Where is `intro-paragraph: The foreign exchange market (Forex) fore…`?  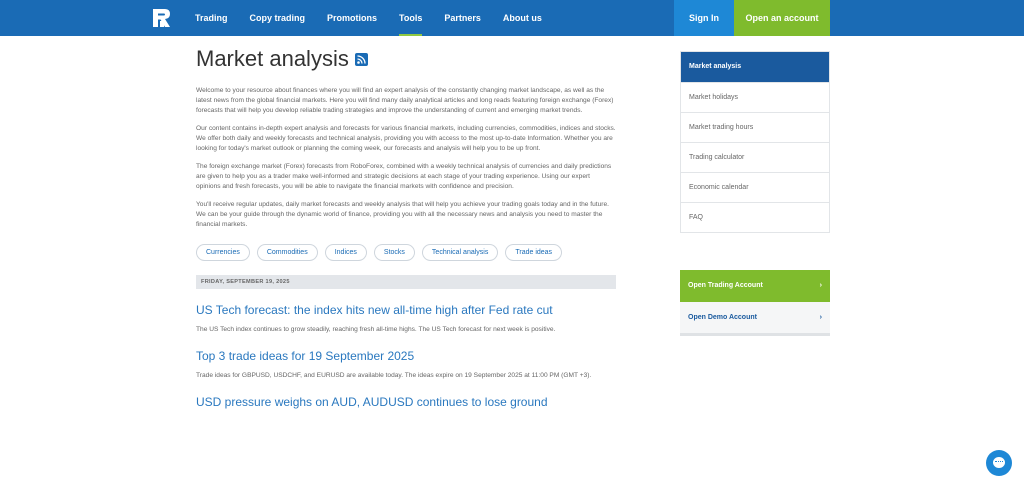
intro-paragraph: The foreign exchange market (Forex) fore… is located at coordinates (404, 176).